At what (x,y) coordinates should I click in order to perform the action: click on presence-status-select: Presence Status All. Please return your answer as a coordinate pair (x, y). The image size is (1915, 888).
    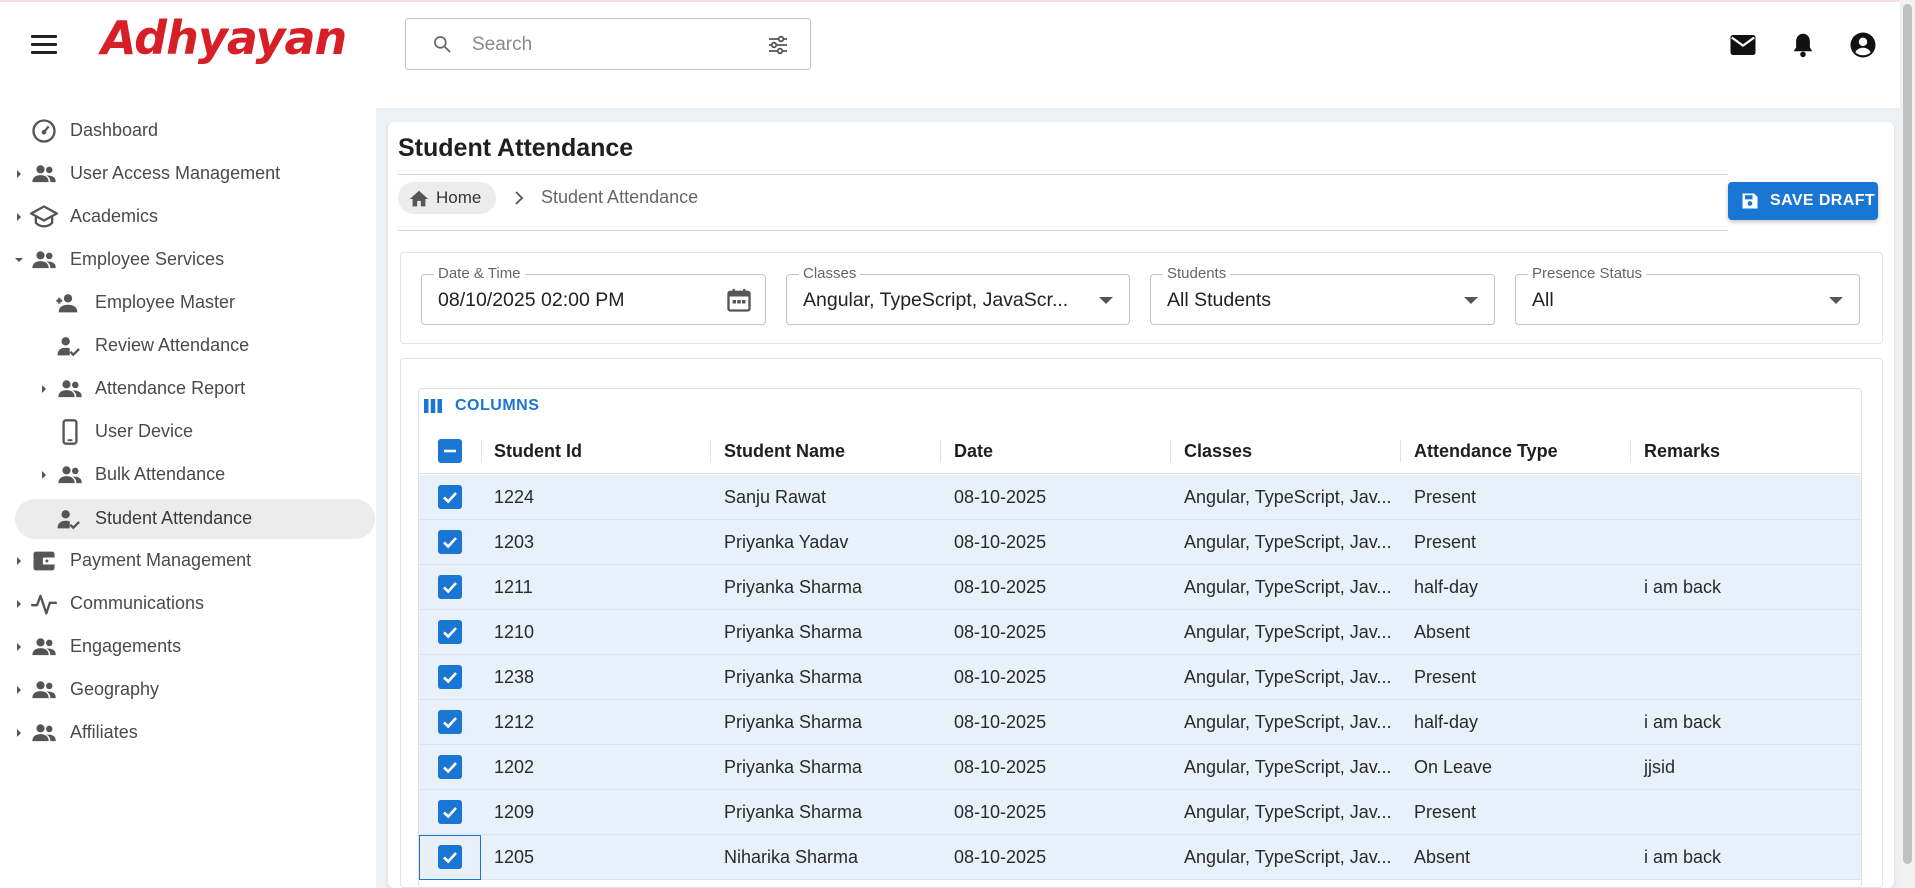
    Looking at the image, I should click on (1687, 295).